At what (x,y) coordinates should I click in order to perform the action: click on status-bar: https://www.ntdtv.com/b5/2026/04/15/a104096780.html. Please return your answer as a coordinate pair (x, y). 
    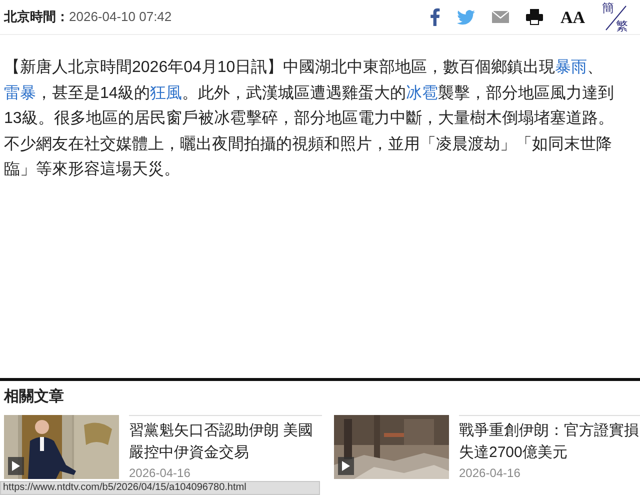
    Looking at the image, I should click on (160, 488).